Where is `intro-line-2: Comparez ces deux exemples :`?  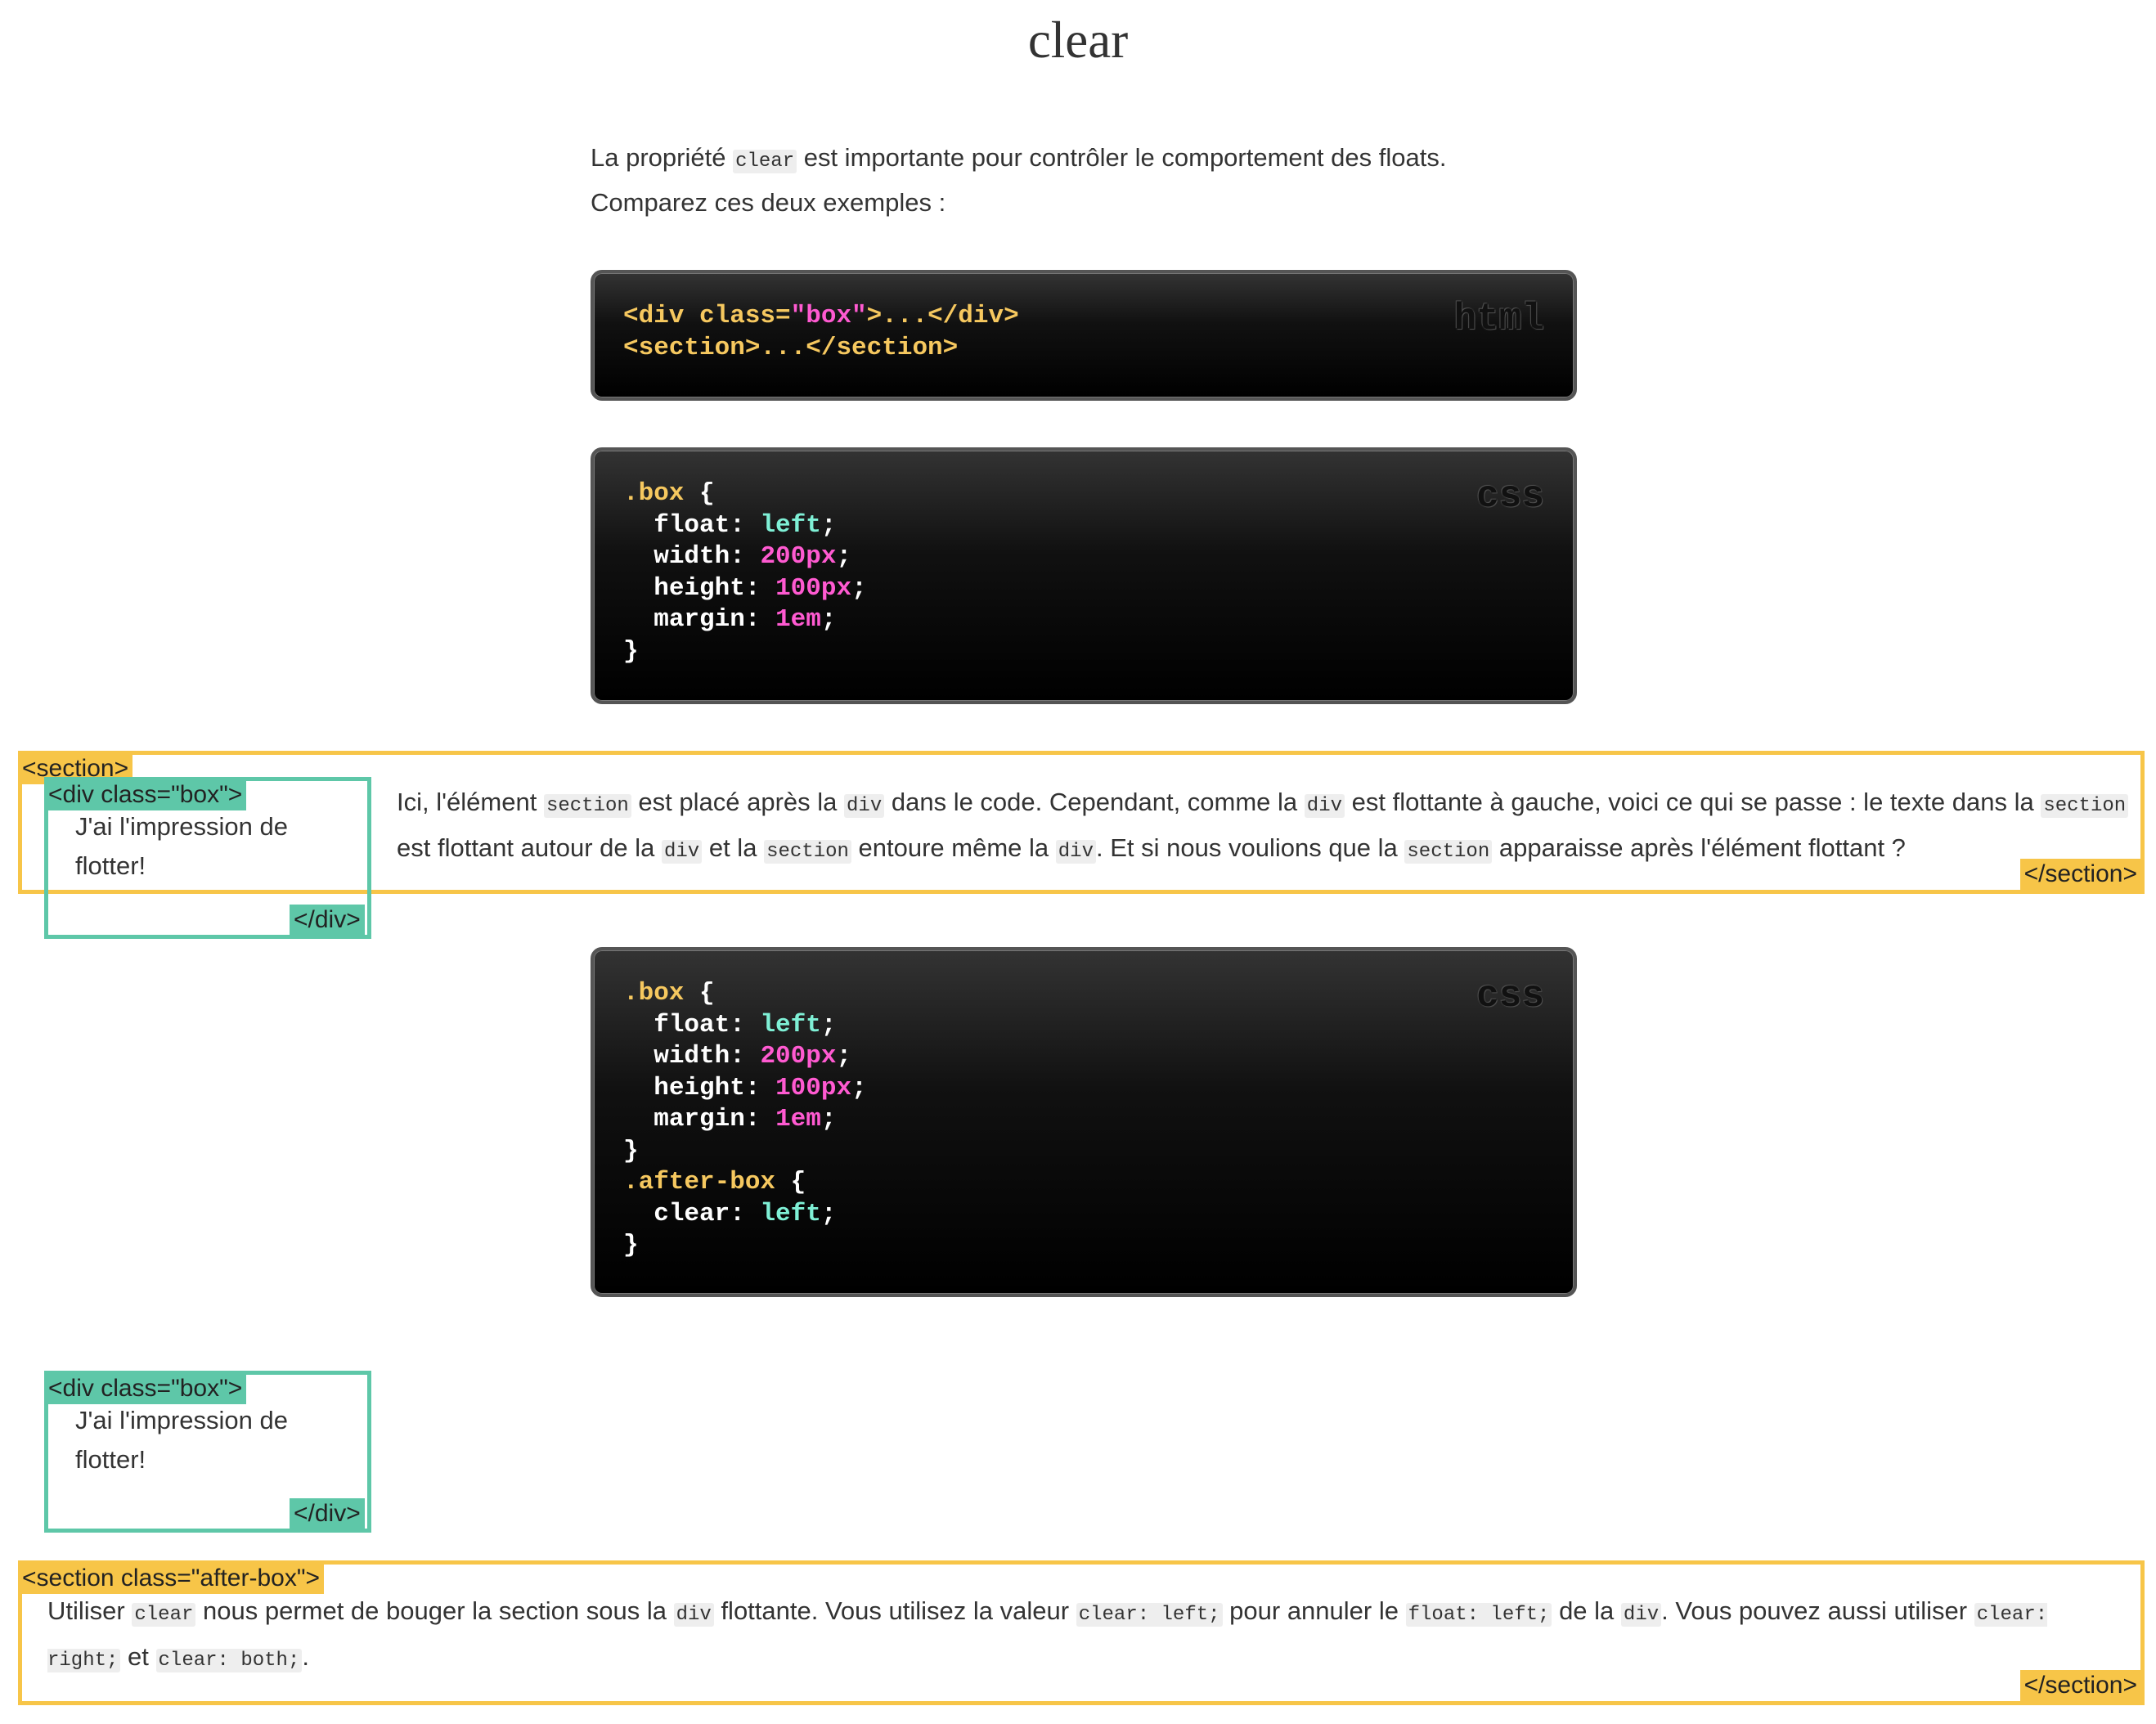 intro-line-2: Comparez ces deux exemples : is located at coordinates (768, 202).